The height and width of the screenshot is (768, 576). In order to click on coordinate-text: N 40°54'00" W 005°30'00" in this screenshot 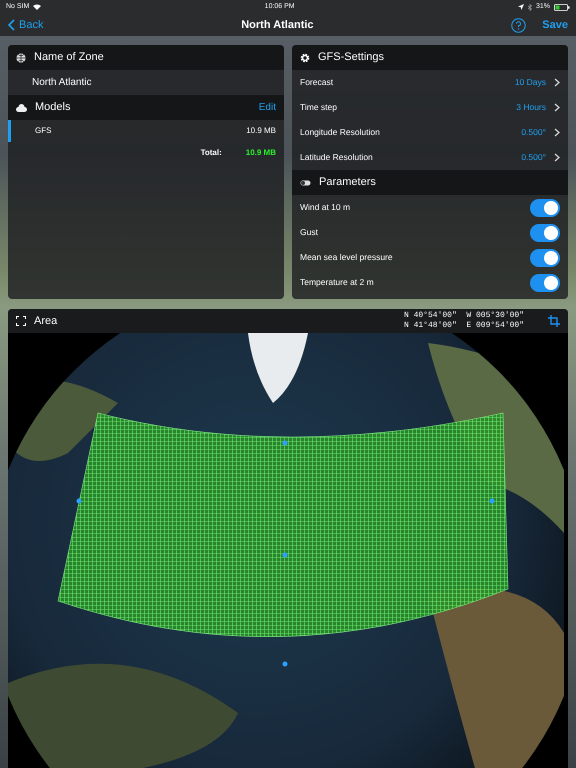, I will do `click(464, 316)`.